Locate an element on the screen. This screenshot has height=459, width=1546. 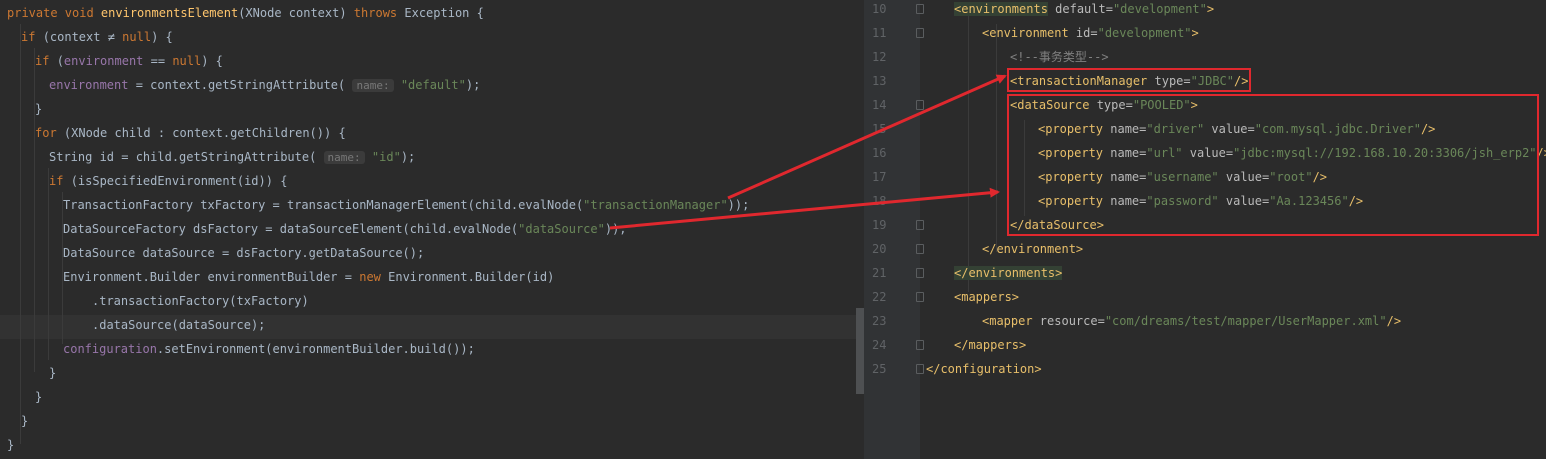
arrow-transaction-manager is located at coordinates (867, 137).